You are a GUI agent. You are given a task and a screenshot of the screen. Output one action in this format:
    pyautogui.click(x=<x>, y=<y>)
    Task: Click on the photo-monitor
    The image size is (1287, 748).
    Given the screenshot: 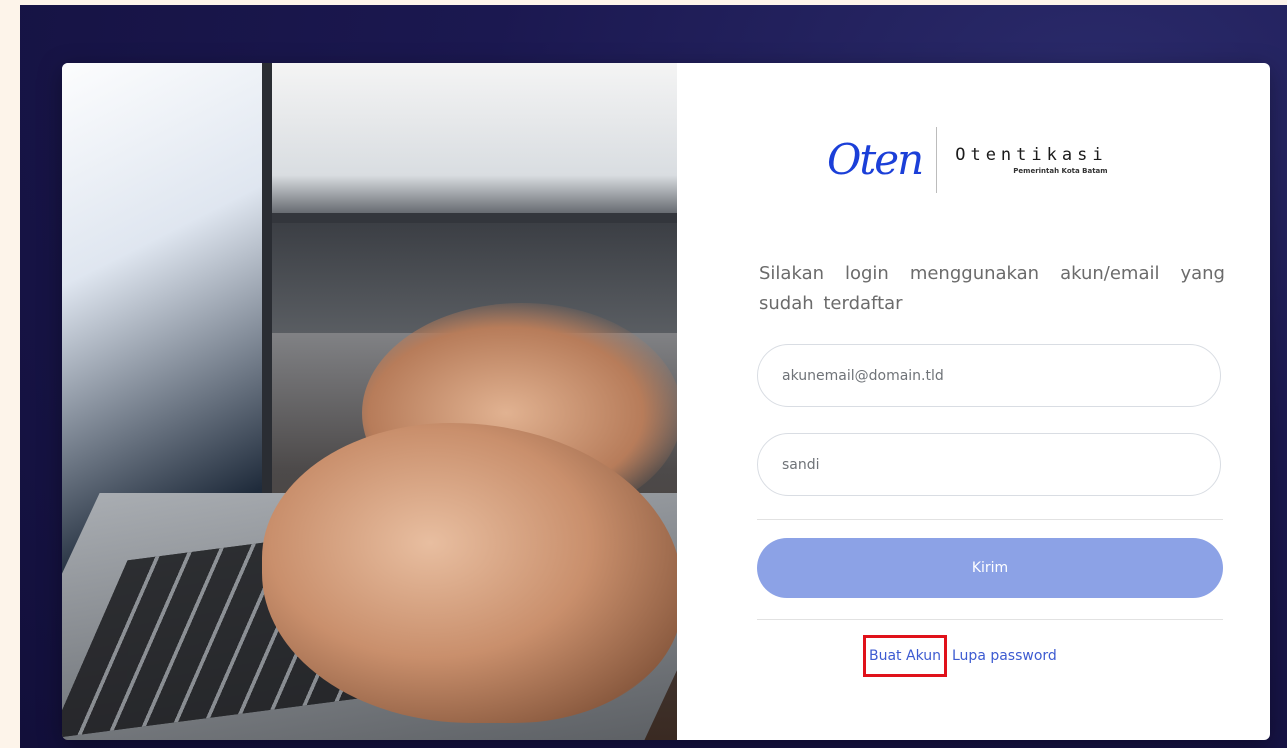 What is the action you would take?
    pyautogui.click(x=449, y=143)
    